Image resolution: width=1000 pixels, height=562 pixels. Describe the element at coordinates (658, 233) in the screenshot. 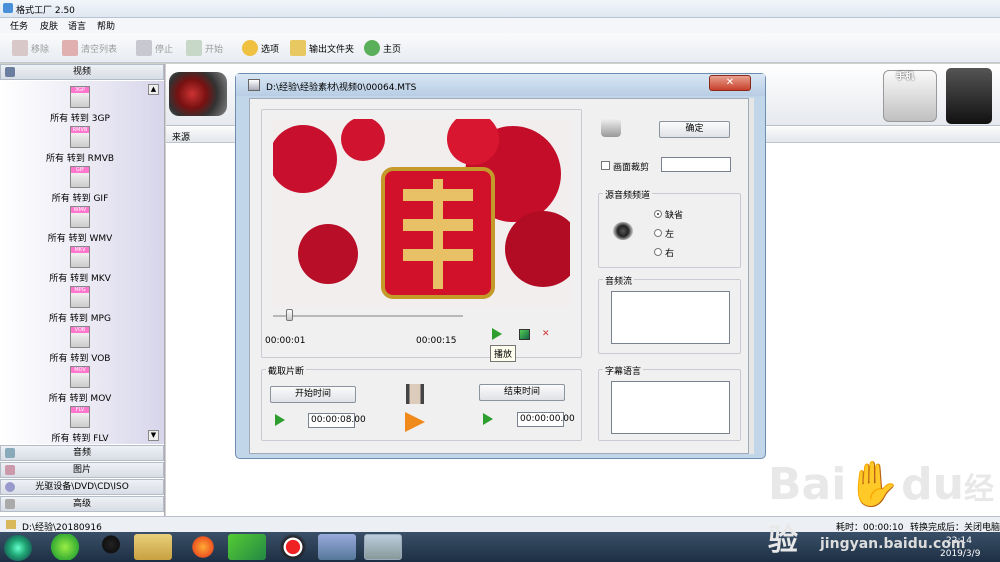

I see `channel-left-radio` at that location.